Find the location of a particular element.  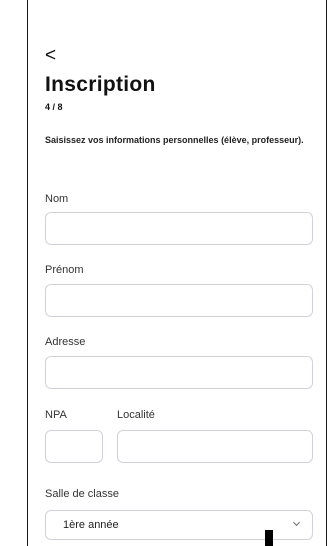

localite-label: Localité is located at coordinates (136, 415).